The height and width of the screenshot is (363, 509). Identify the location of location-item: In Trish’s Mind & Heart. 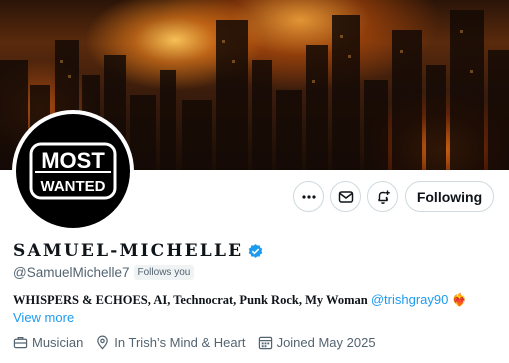
(170, 342).